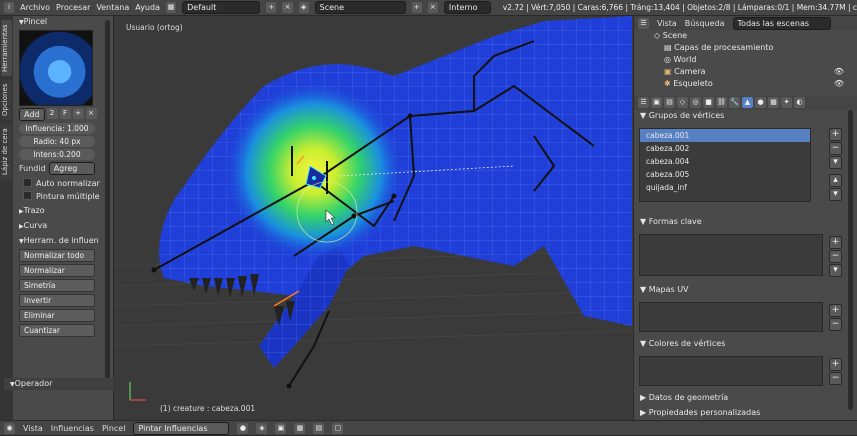  What do you see at coordinates (835, 256) in the screenshot?
I see `remove-shape-key-button: −` at bounding box center [835, 256].